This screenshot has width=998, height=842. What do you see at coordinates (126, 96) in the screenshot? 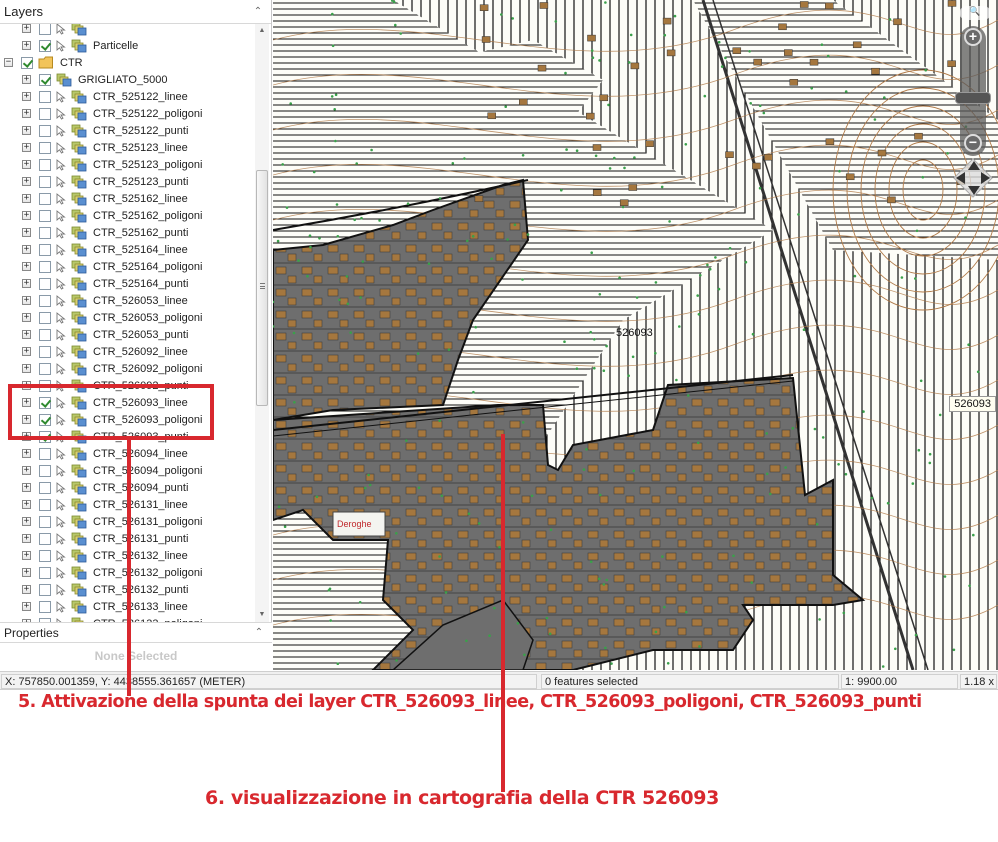
I see `layer-item: + CTR_525122_linee` at bounding box center [126, 96].